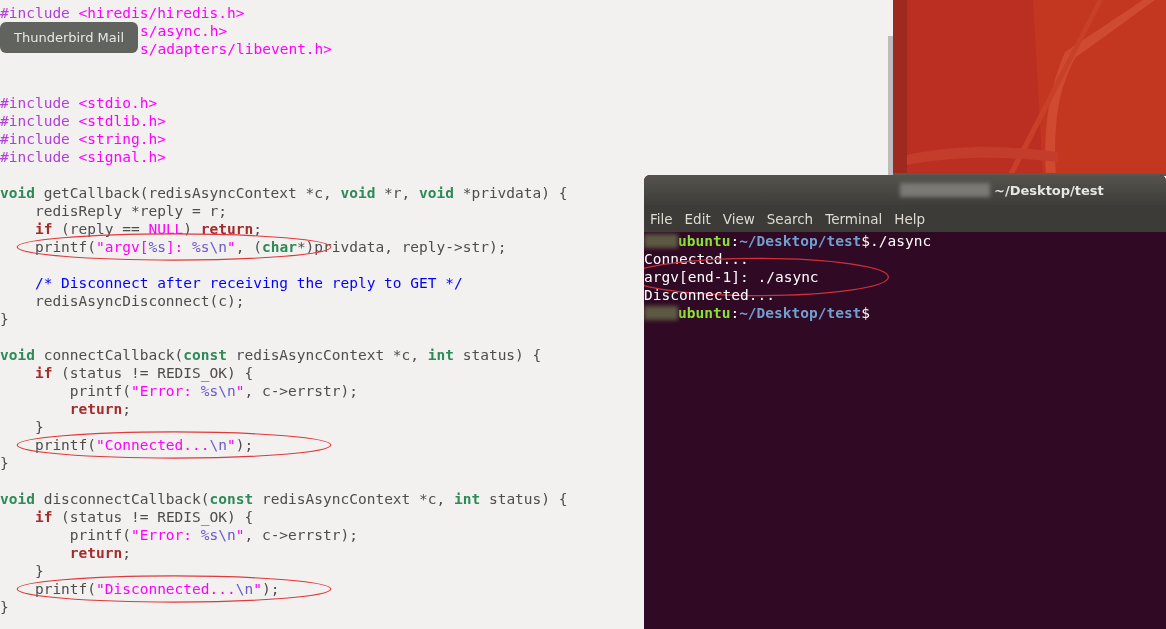 The height and width of the screenshot is (629, 1166). I want to click on menu-item: Help, so click(910, 218).